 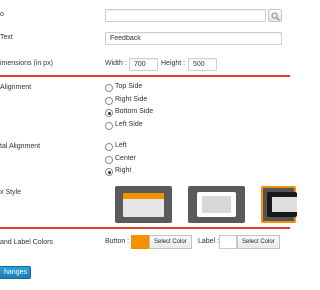 I want to click on save-changes-button: hanges, so click(x=15, y=272).